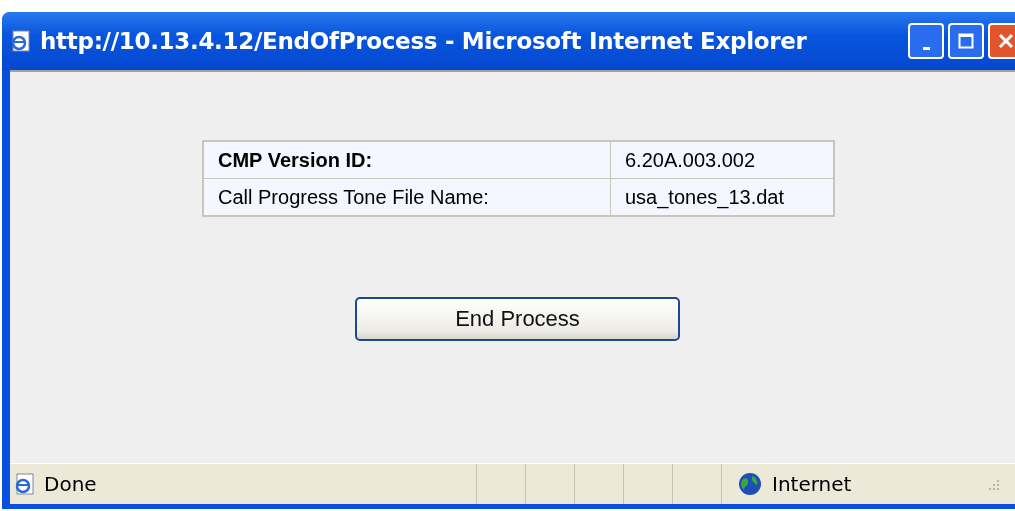 This screenshot has width=1015, height=511. I want to click on globe-icon, so click(750, 484).